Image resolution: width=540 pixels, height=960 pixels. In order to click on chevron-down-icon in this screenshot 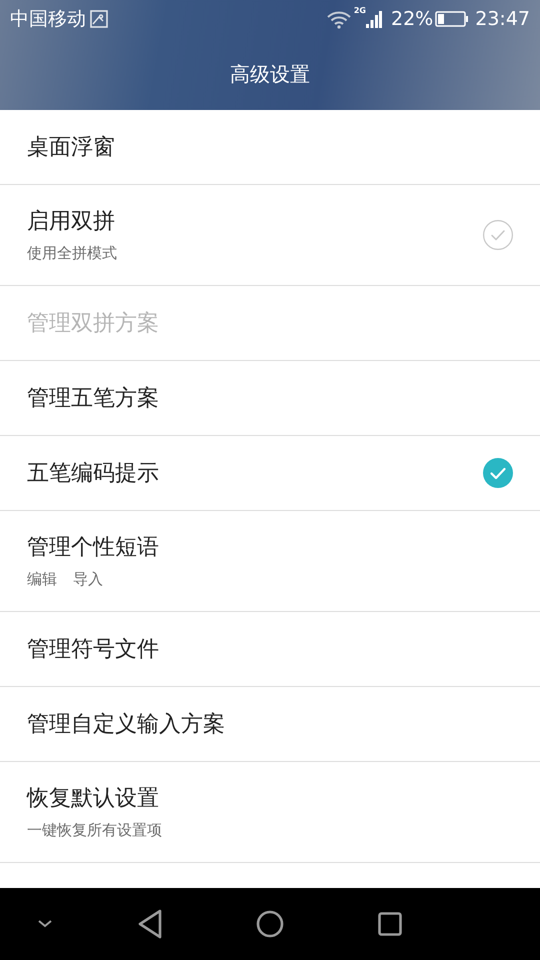, I will do `click(45, 924)`.